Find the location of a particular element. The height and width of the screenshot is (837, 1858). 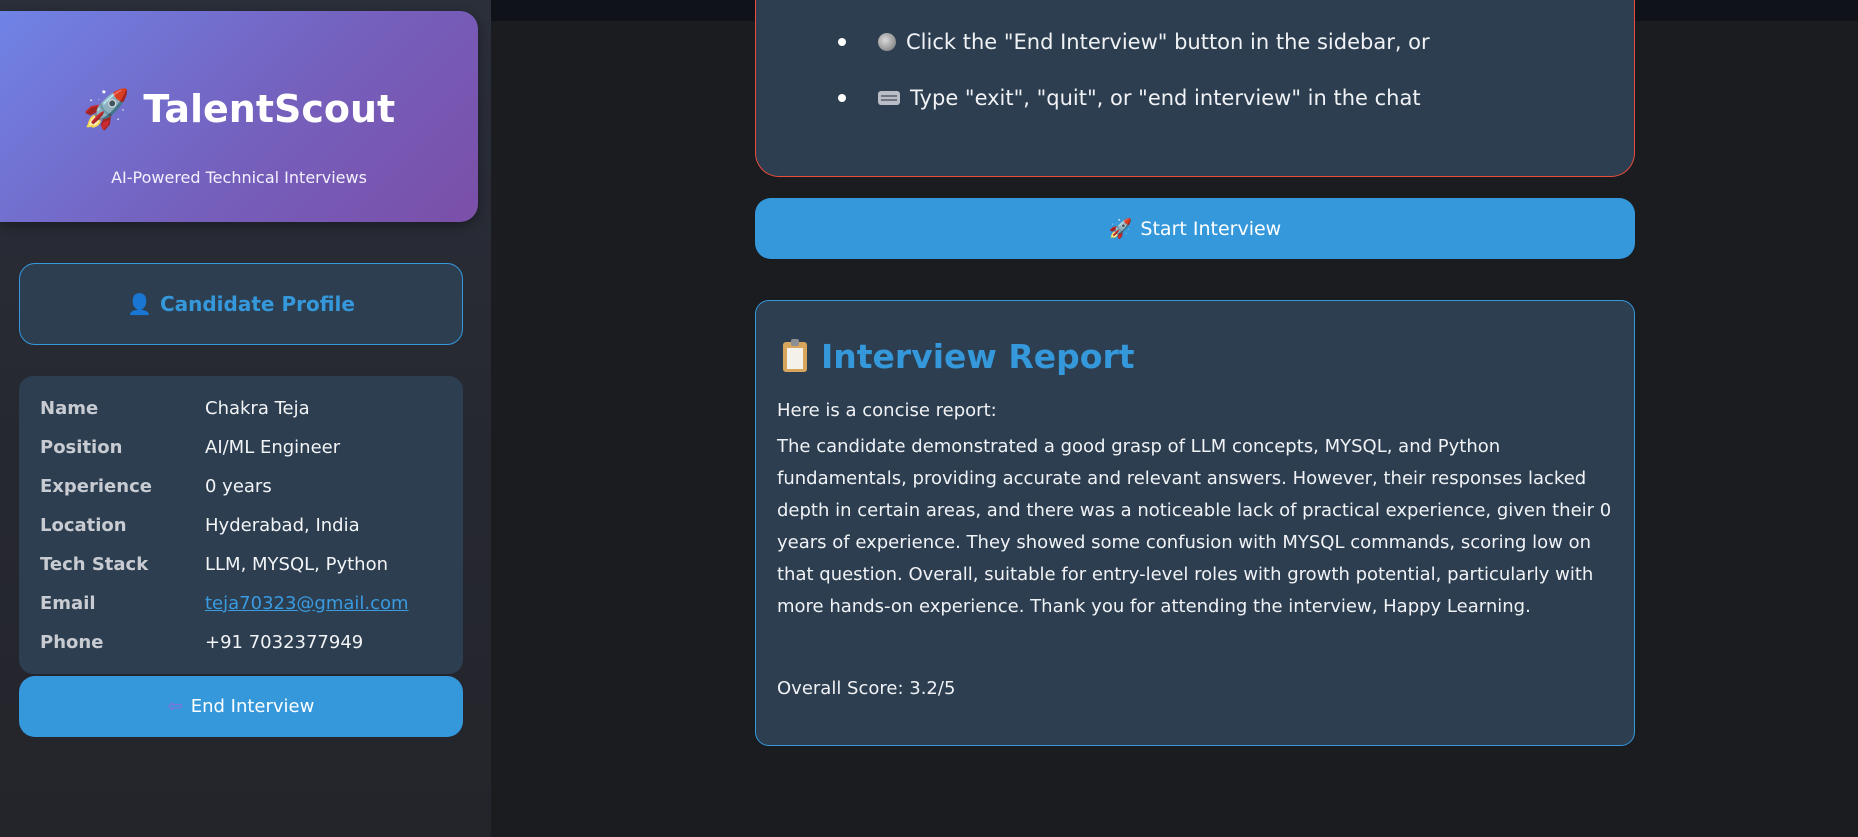

profile-label: Experience is located at coordinates (96, 486).